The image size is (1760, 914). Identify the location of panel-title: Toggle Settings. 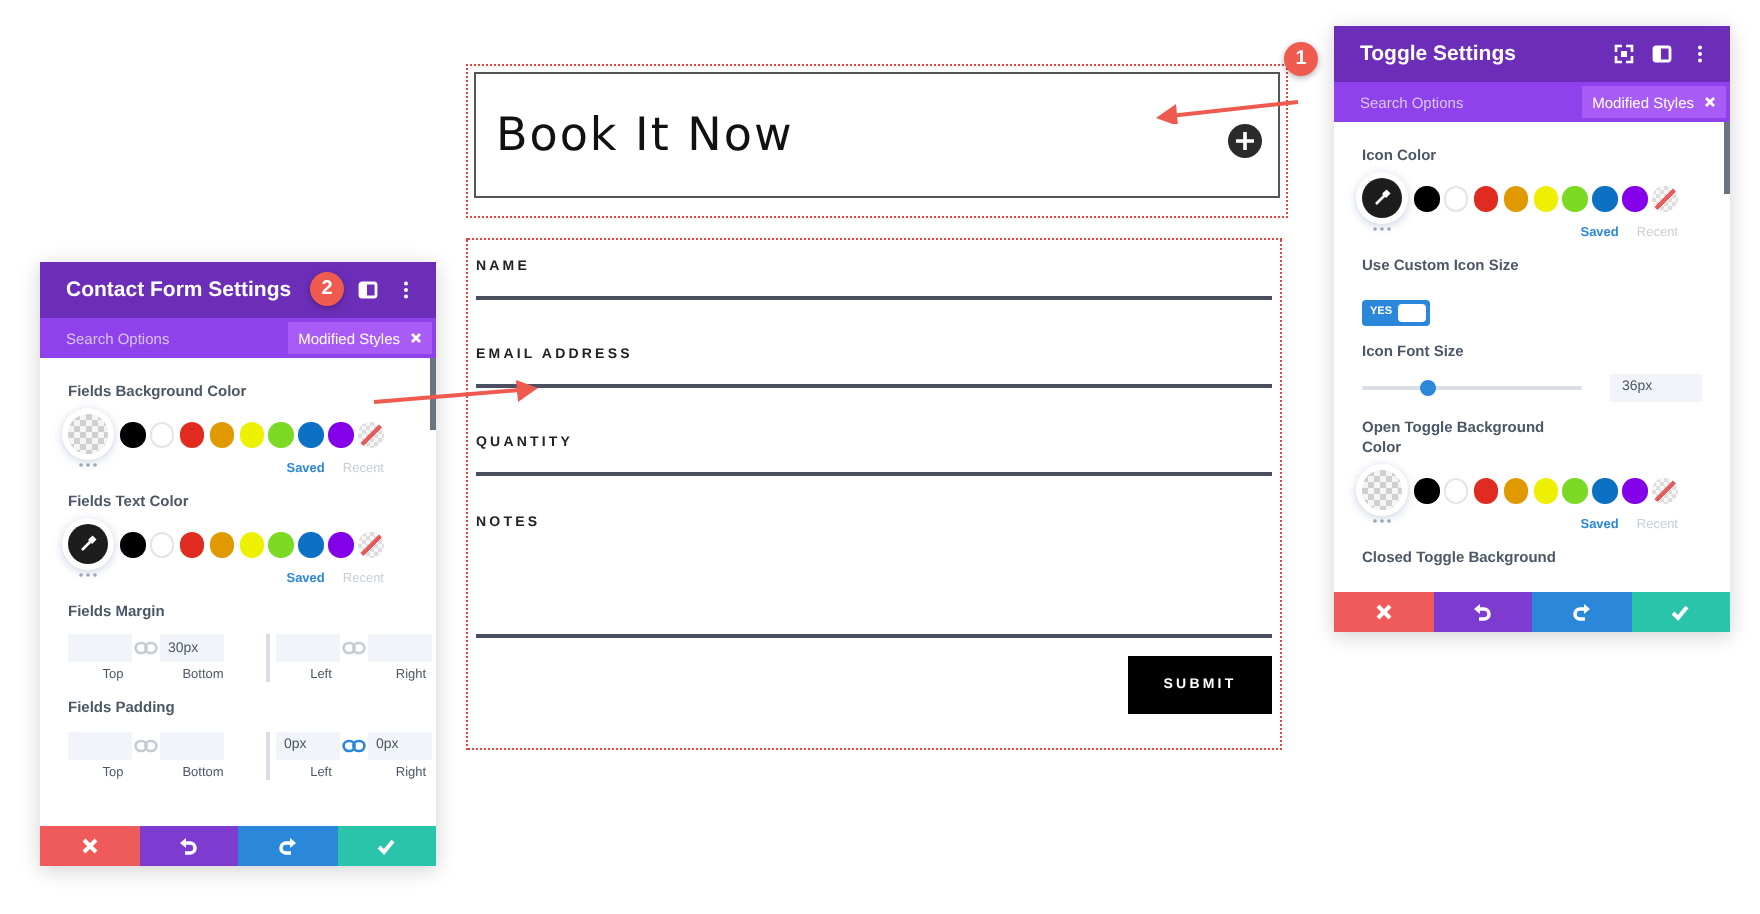
(1438, 54).